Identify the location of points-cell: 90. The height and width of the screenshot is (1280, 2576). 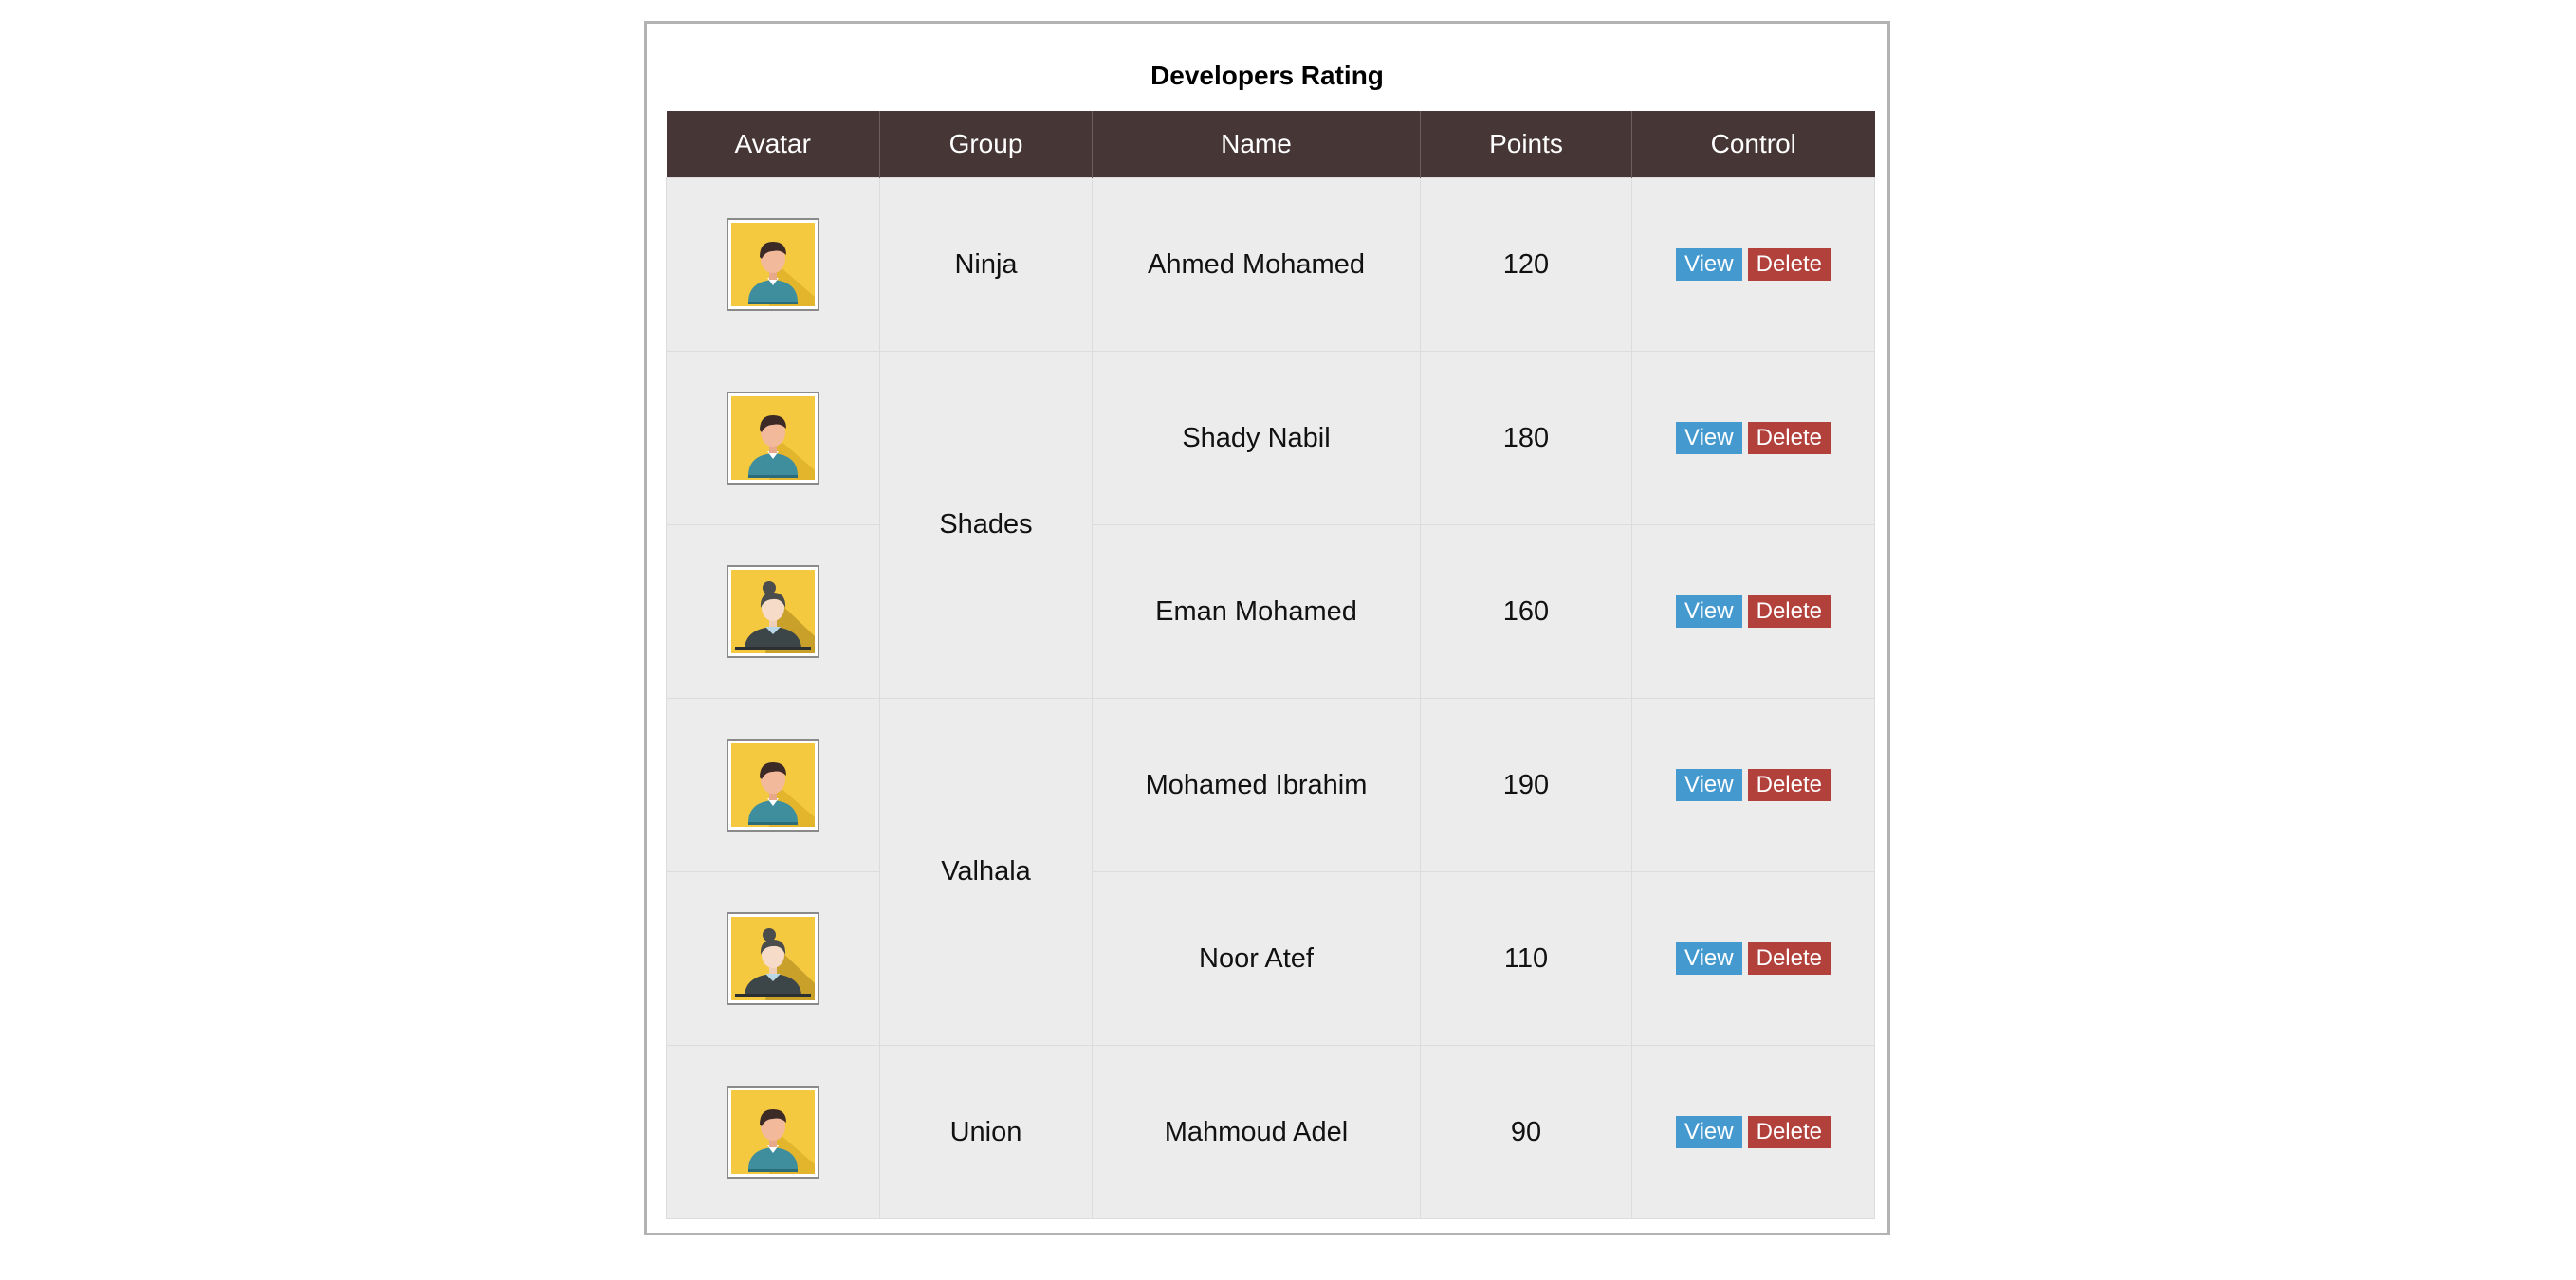
(1526, 1132).